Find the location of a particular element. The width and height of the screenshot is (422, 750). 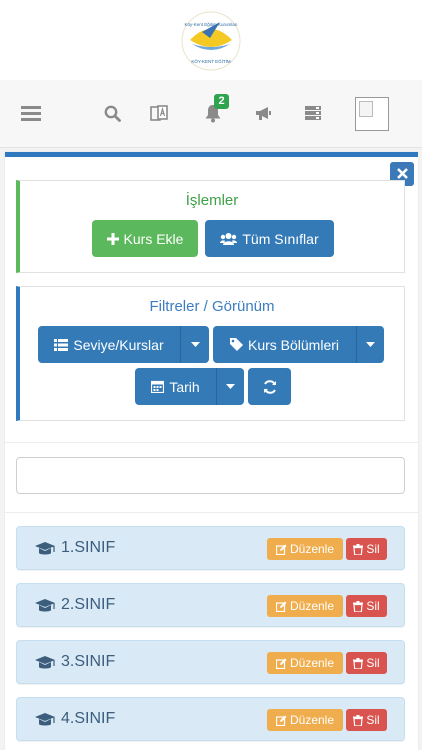

date-dropdown-toggle is located at coordinates (230, 386).